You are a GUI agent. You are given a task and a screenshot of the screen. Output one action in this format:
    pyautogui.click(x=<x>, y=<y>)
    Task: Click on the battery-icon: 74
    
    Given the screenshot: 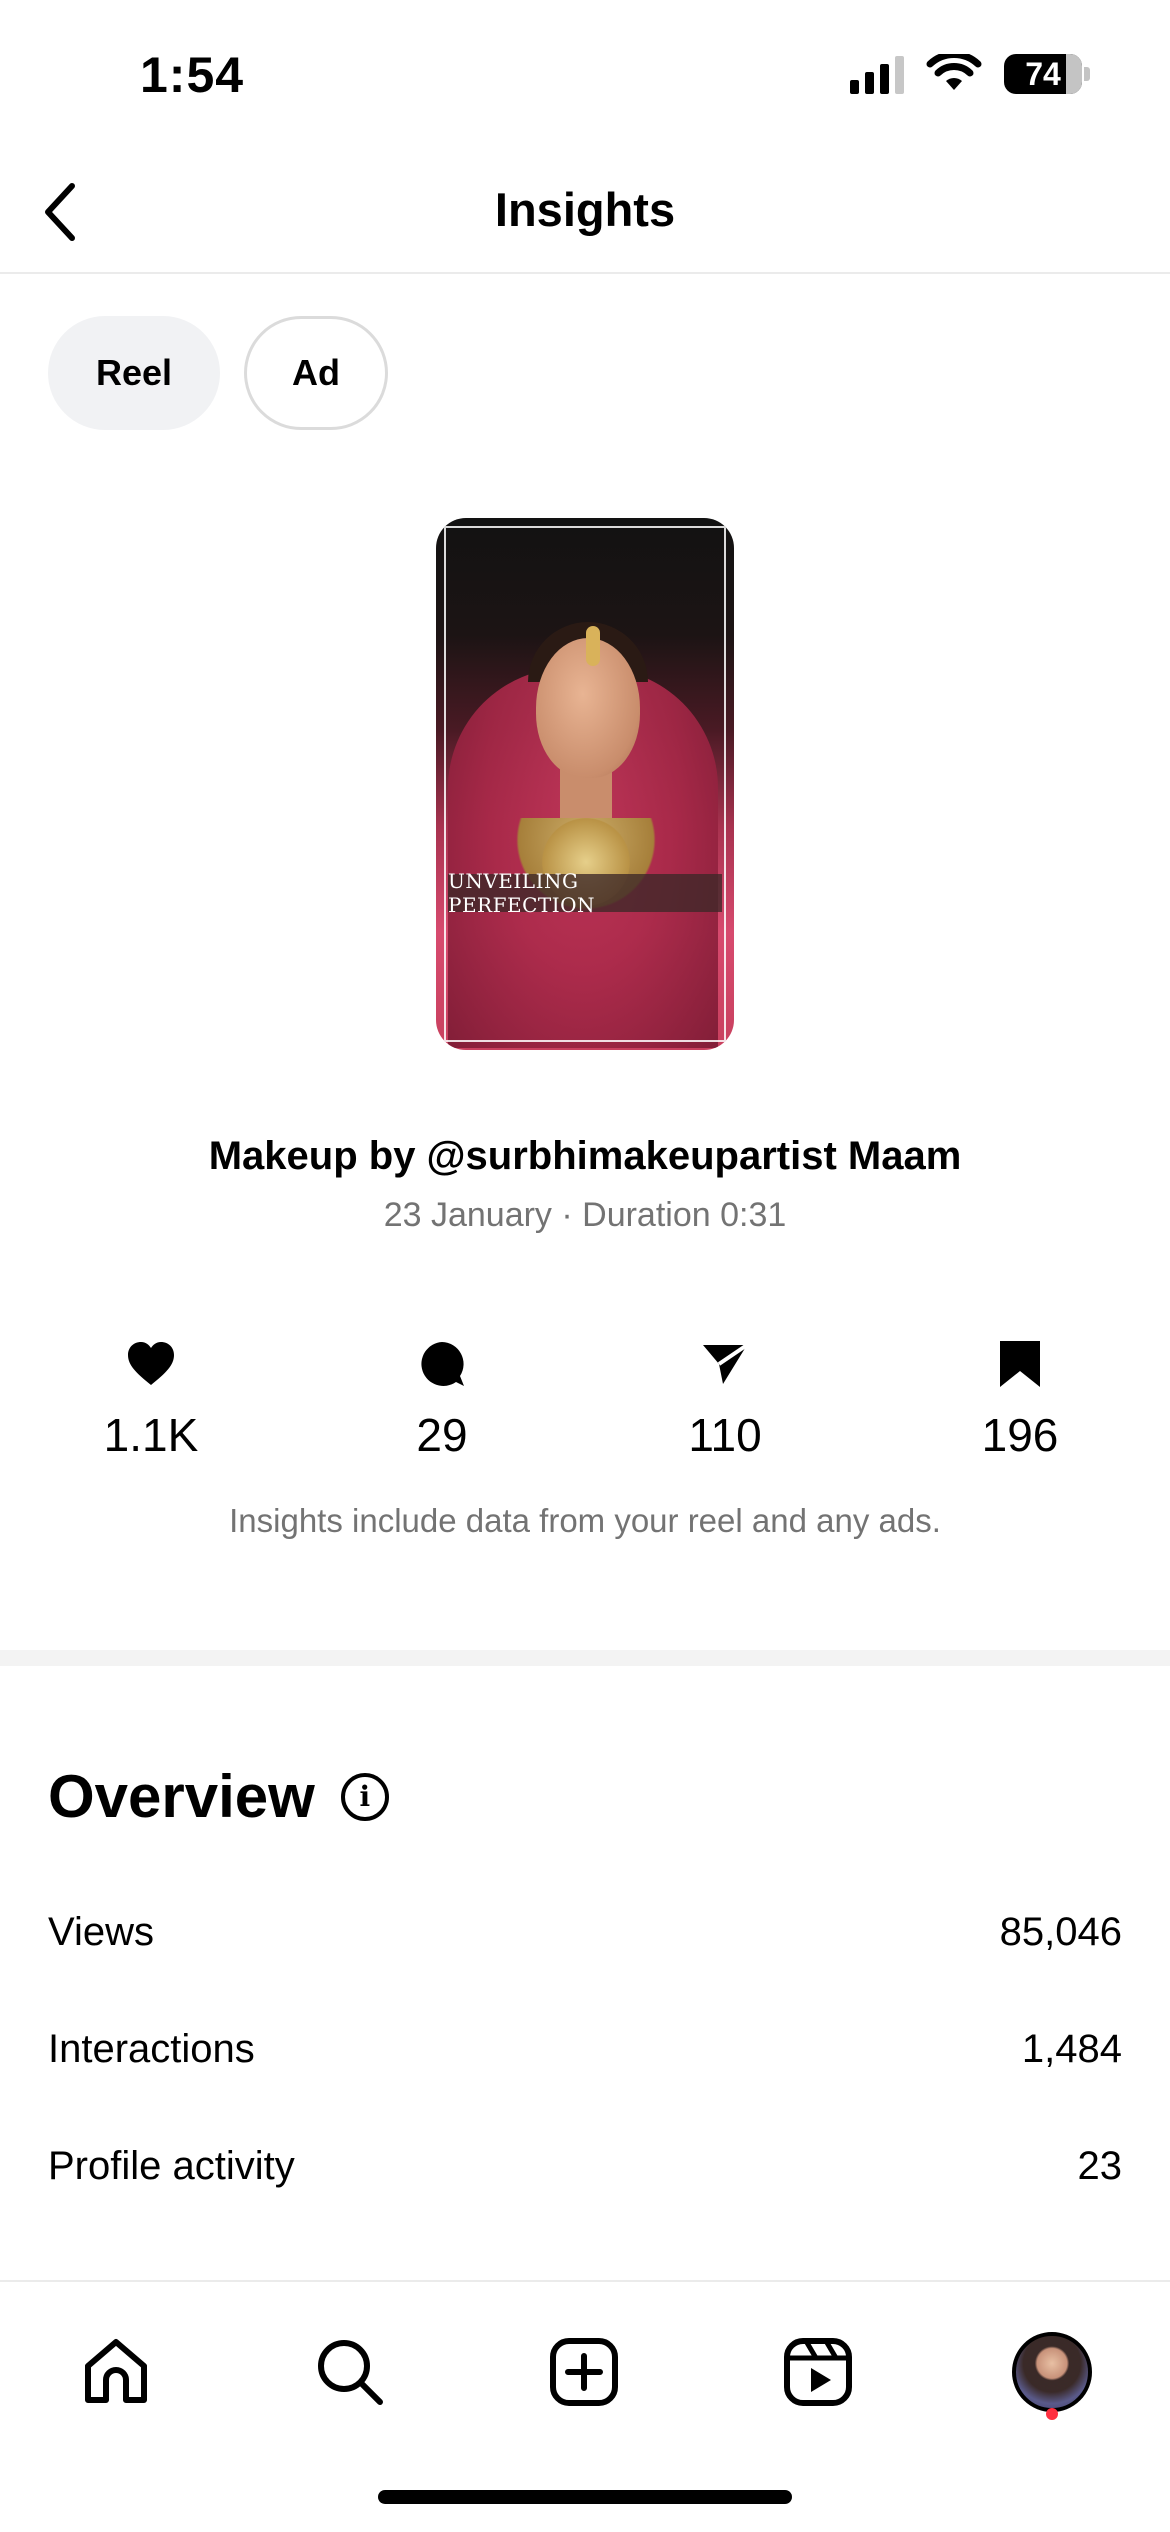 What is the action you would take?
    pyautogui.click(x=1047, y=74)
    